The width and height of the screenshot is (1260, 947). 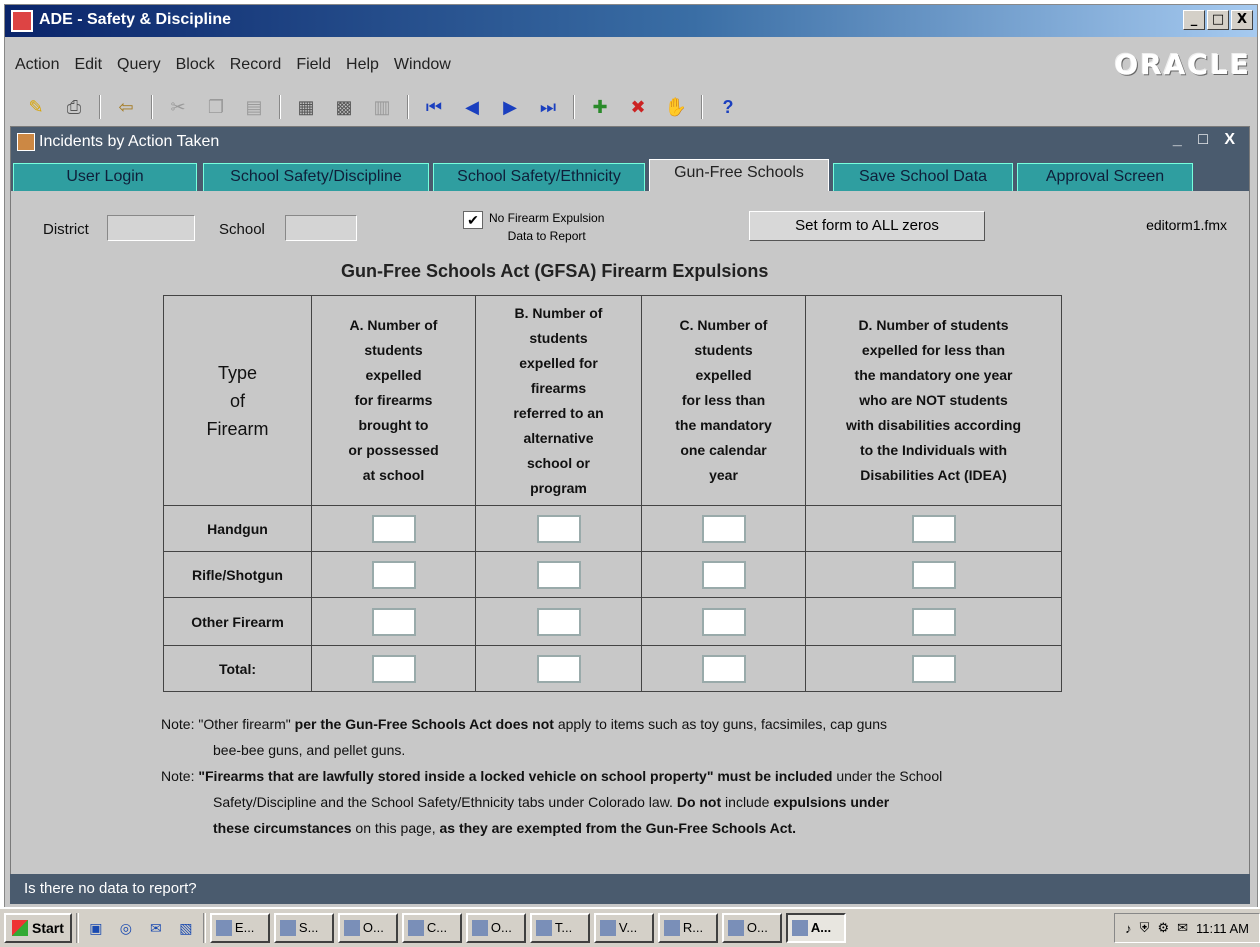 What do you see at coordinates (105, 177) in the screenshot?
I see `tab-user-login: User Login` at bounding box center [105, 177].